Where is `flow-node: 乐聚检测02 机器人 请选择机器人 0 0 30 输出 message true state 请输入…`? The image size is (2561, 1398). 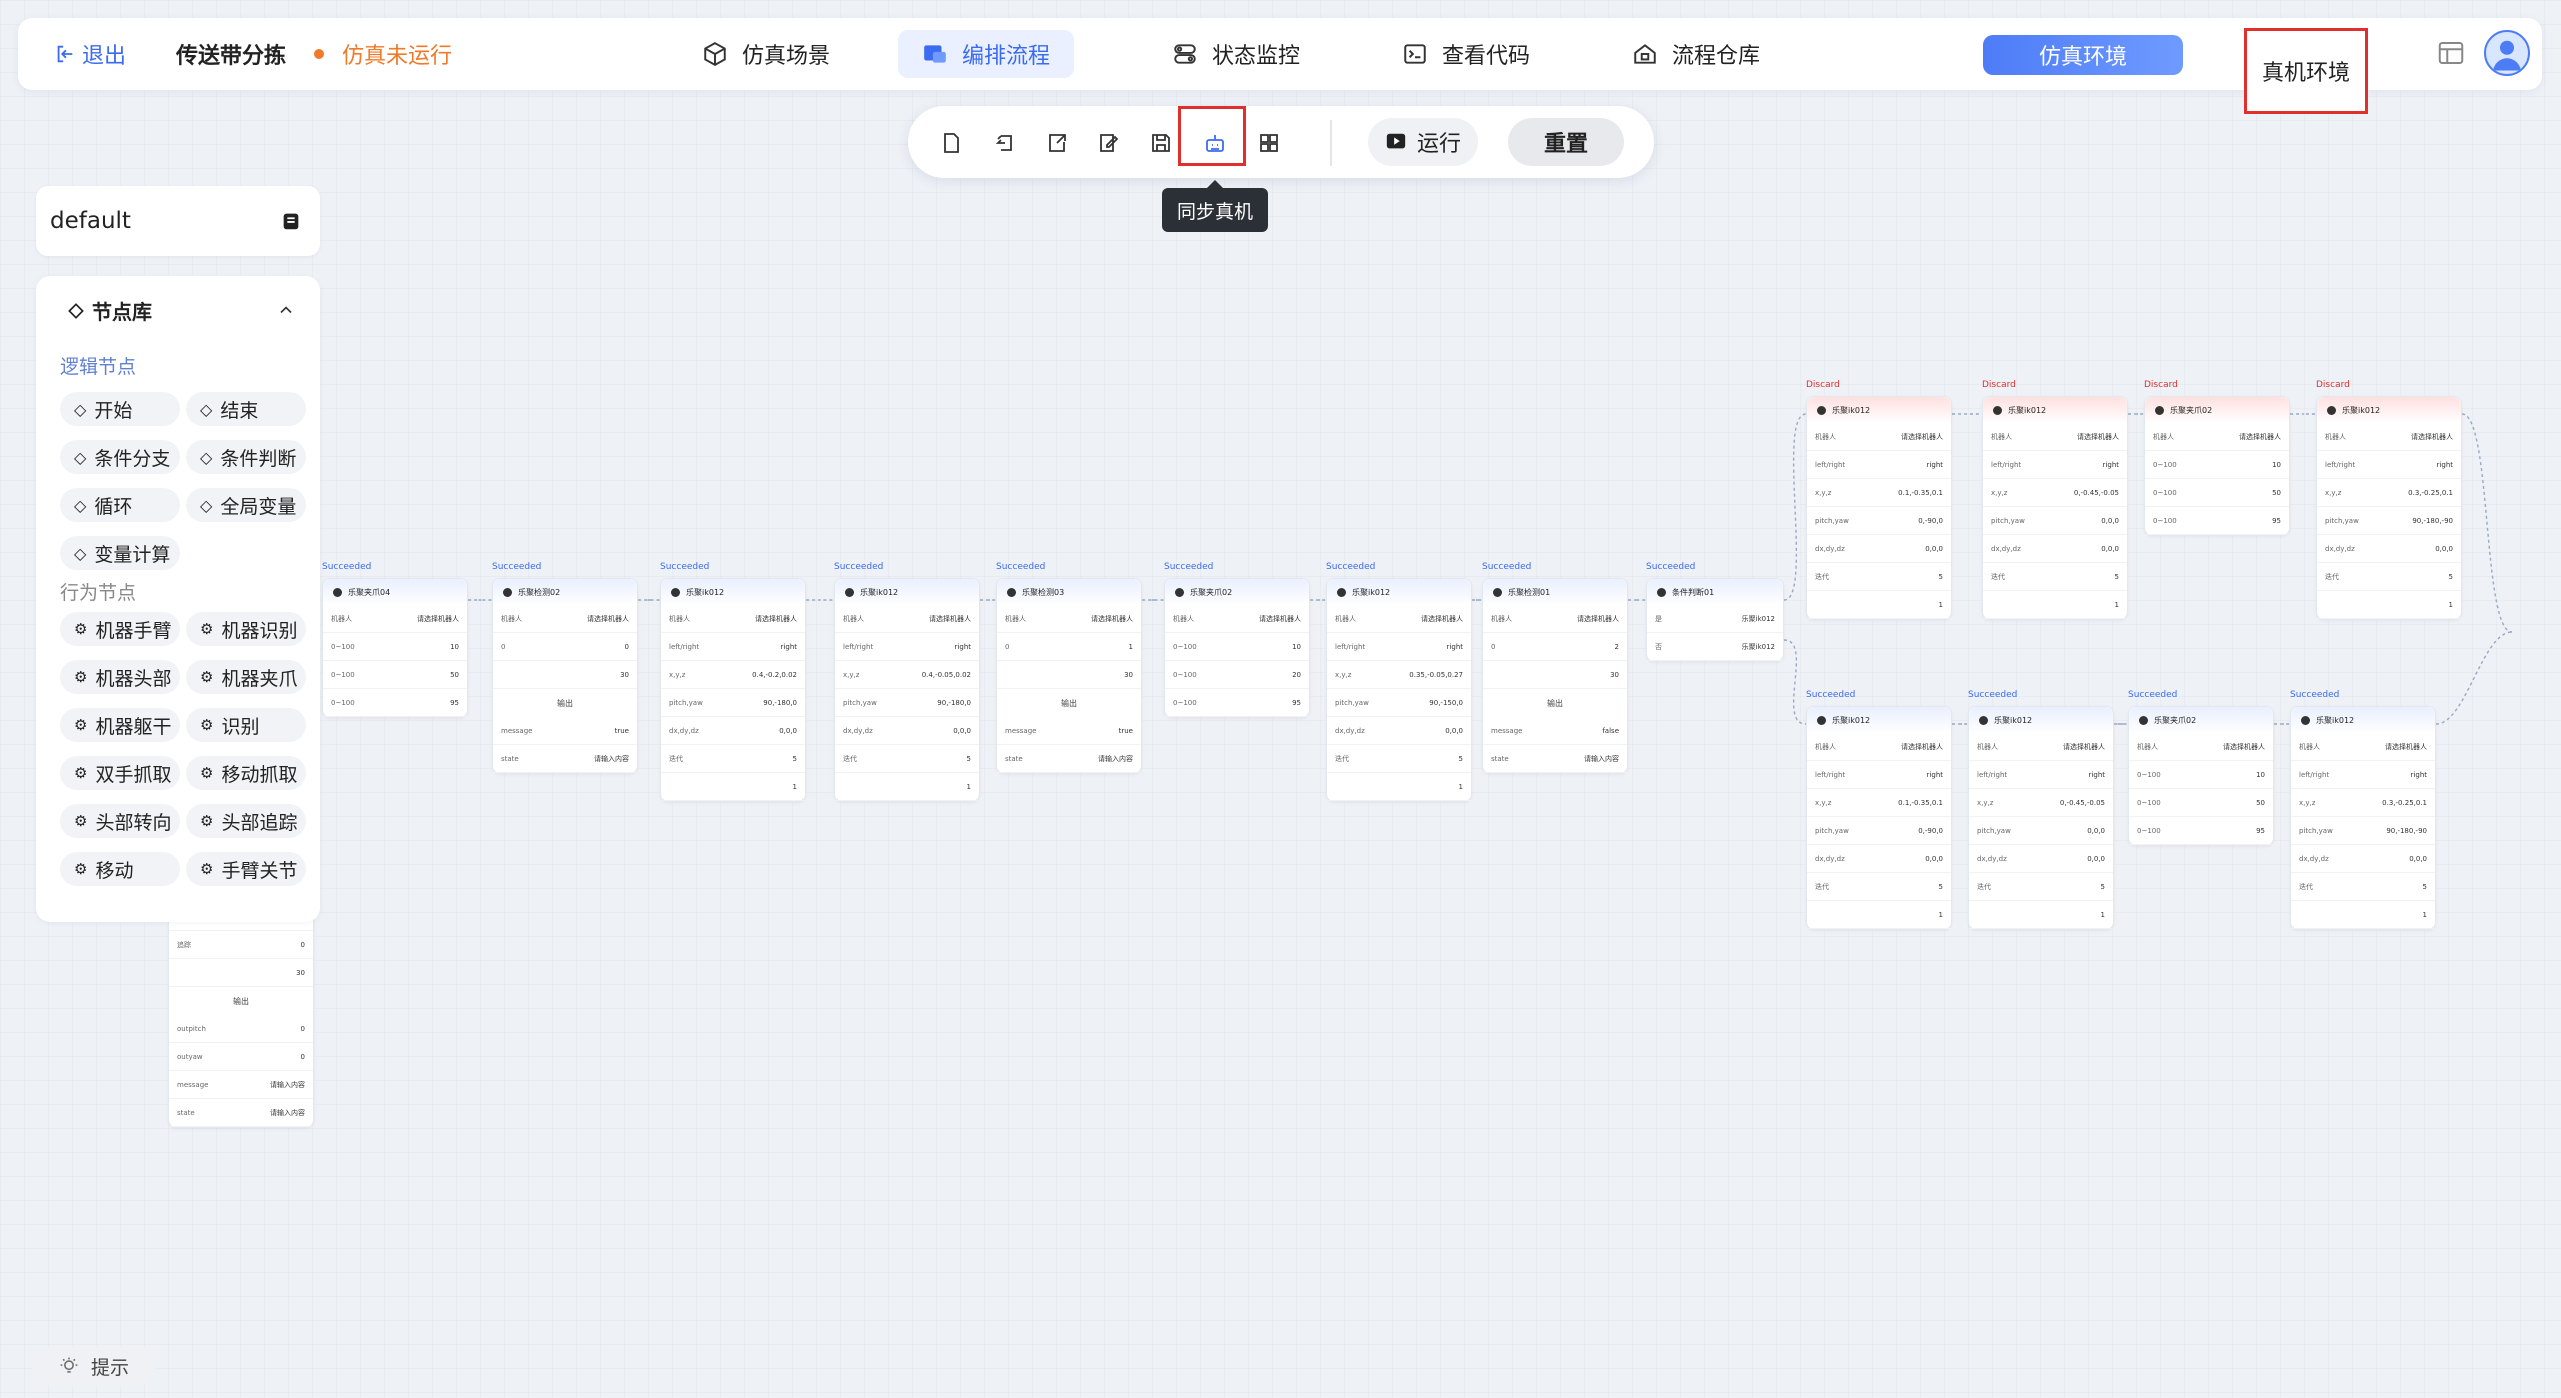 flow-node: 乐聚检测02 机器人 请选择机器人 0 0 30 输出 message true state 请输入… is located at coordinates (565, 676).